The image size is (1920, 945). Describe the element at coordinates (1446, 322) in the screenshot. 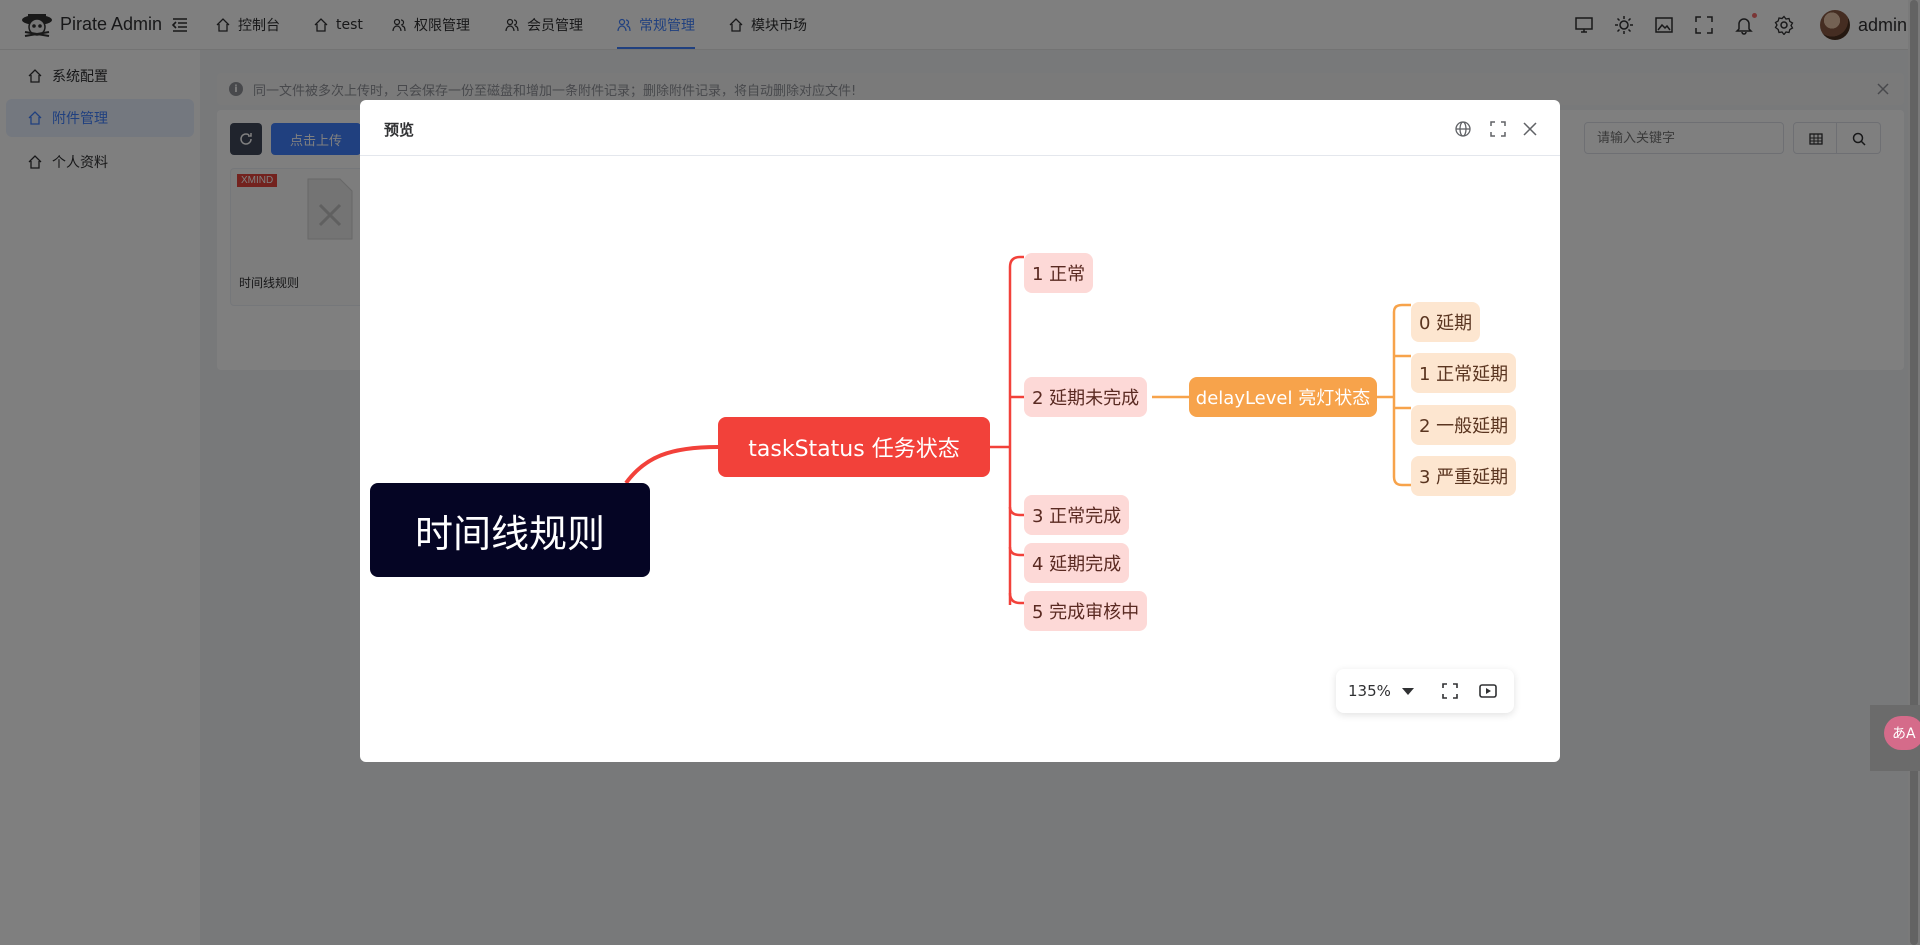

I see `mindmap-level-node: 0 延期` at that location.